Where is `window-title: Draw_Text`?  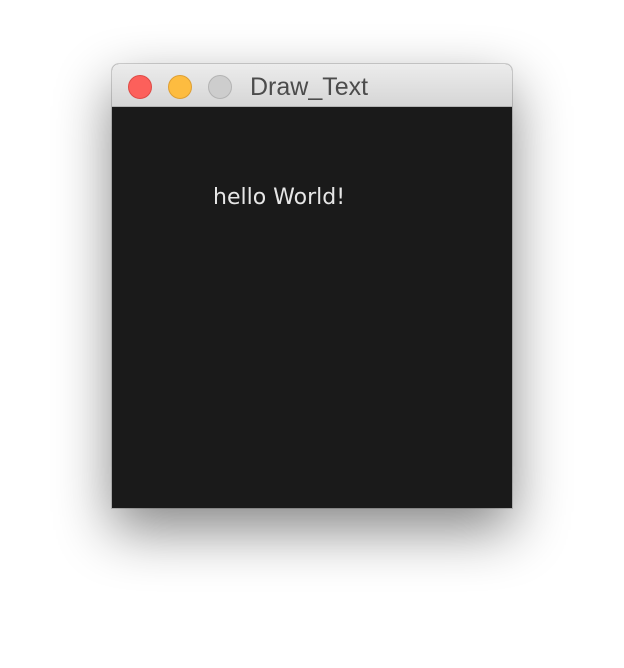 window-title: Draw_Text is located at coordinates (309, 87).